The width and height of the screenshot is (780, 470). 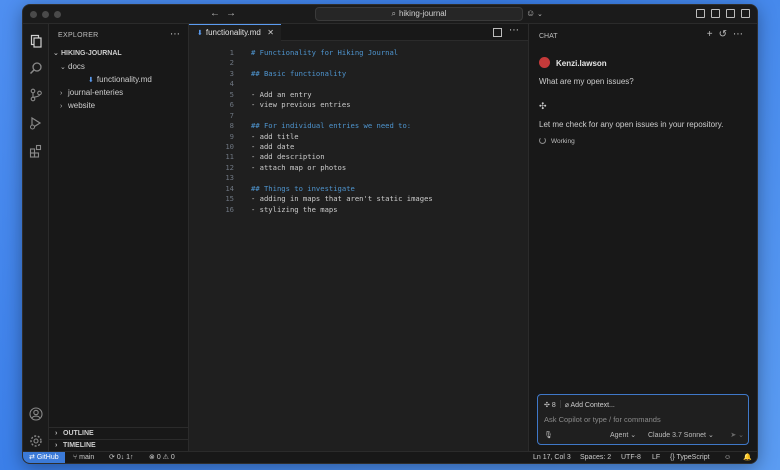 What do you see at coordinates (358, 210) in the screenshot?
I see `code-line: 16 - stylizing the maps` at bounding box center [358, 210].